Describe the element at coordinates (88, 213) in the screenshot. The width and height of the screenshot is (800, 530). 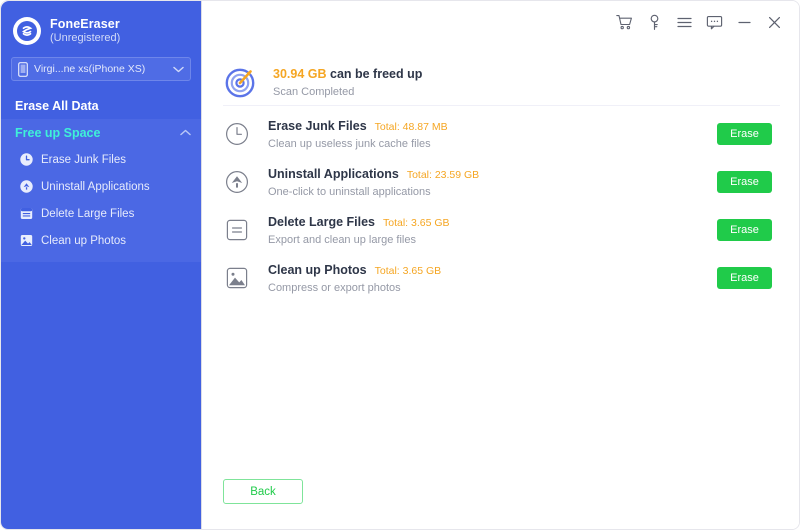
I see `sidebar-item-label: Delete Large Files` at that location.